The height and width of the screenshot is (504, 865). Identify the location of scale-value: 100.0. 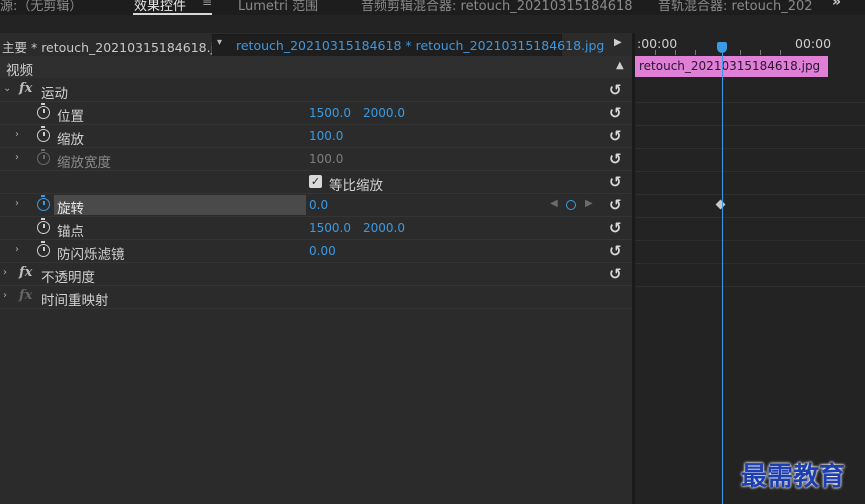
(326, 136).